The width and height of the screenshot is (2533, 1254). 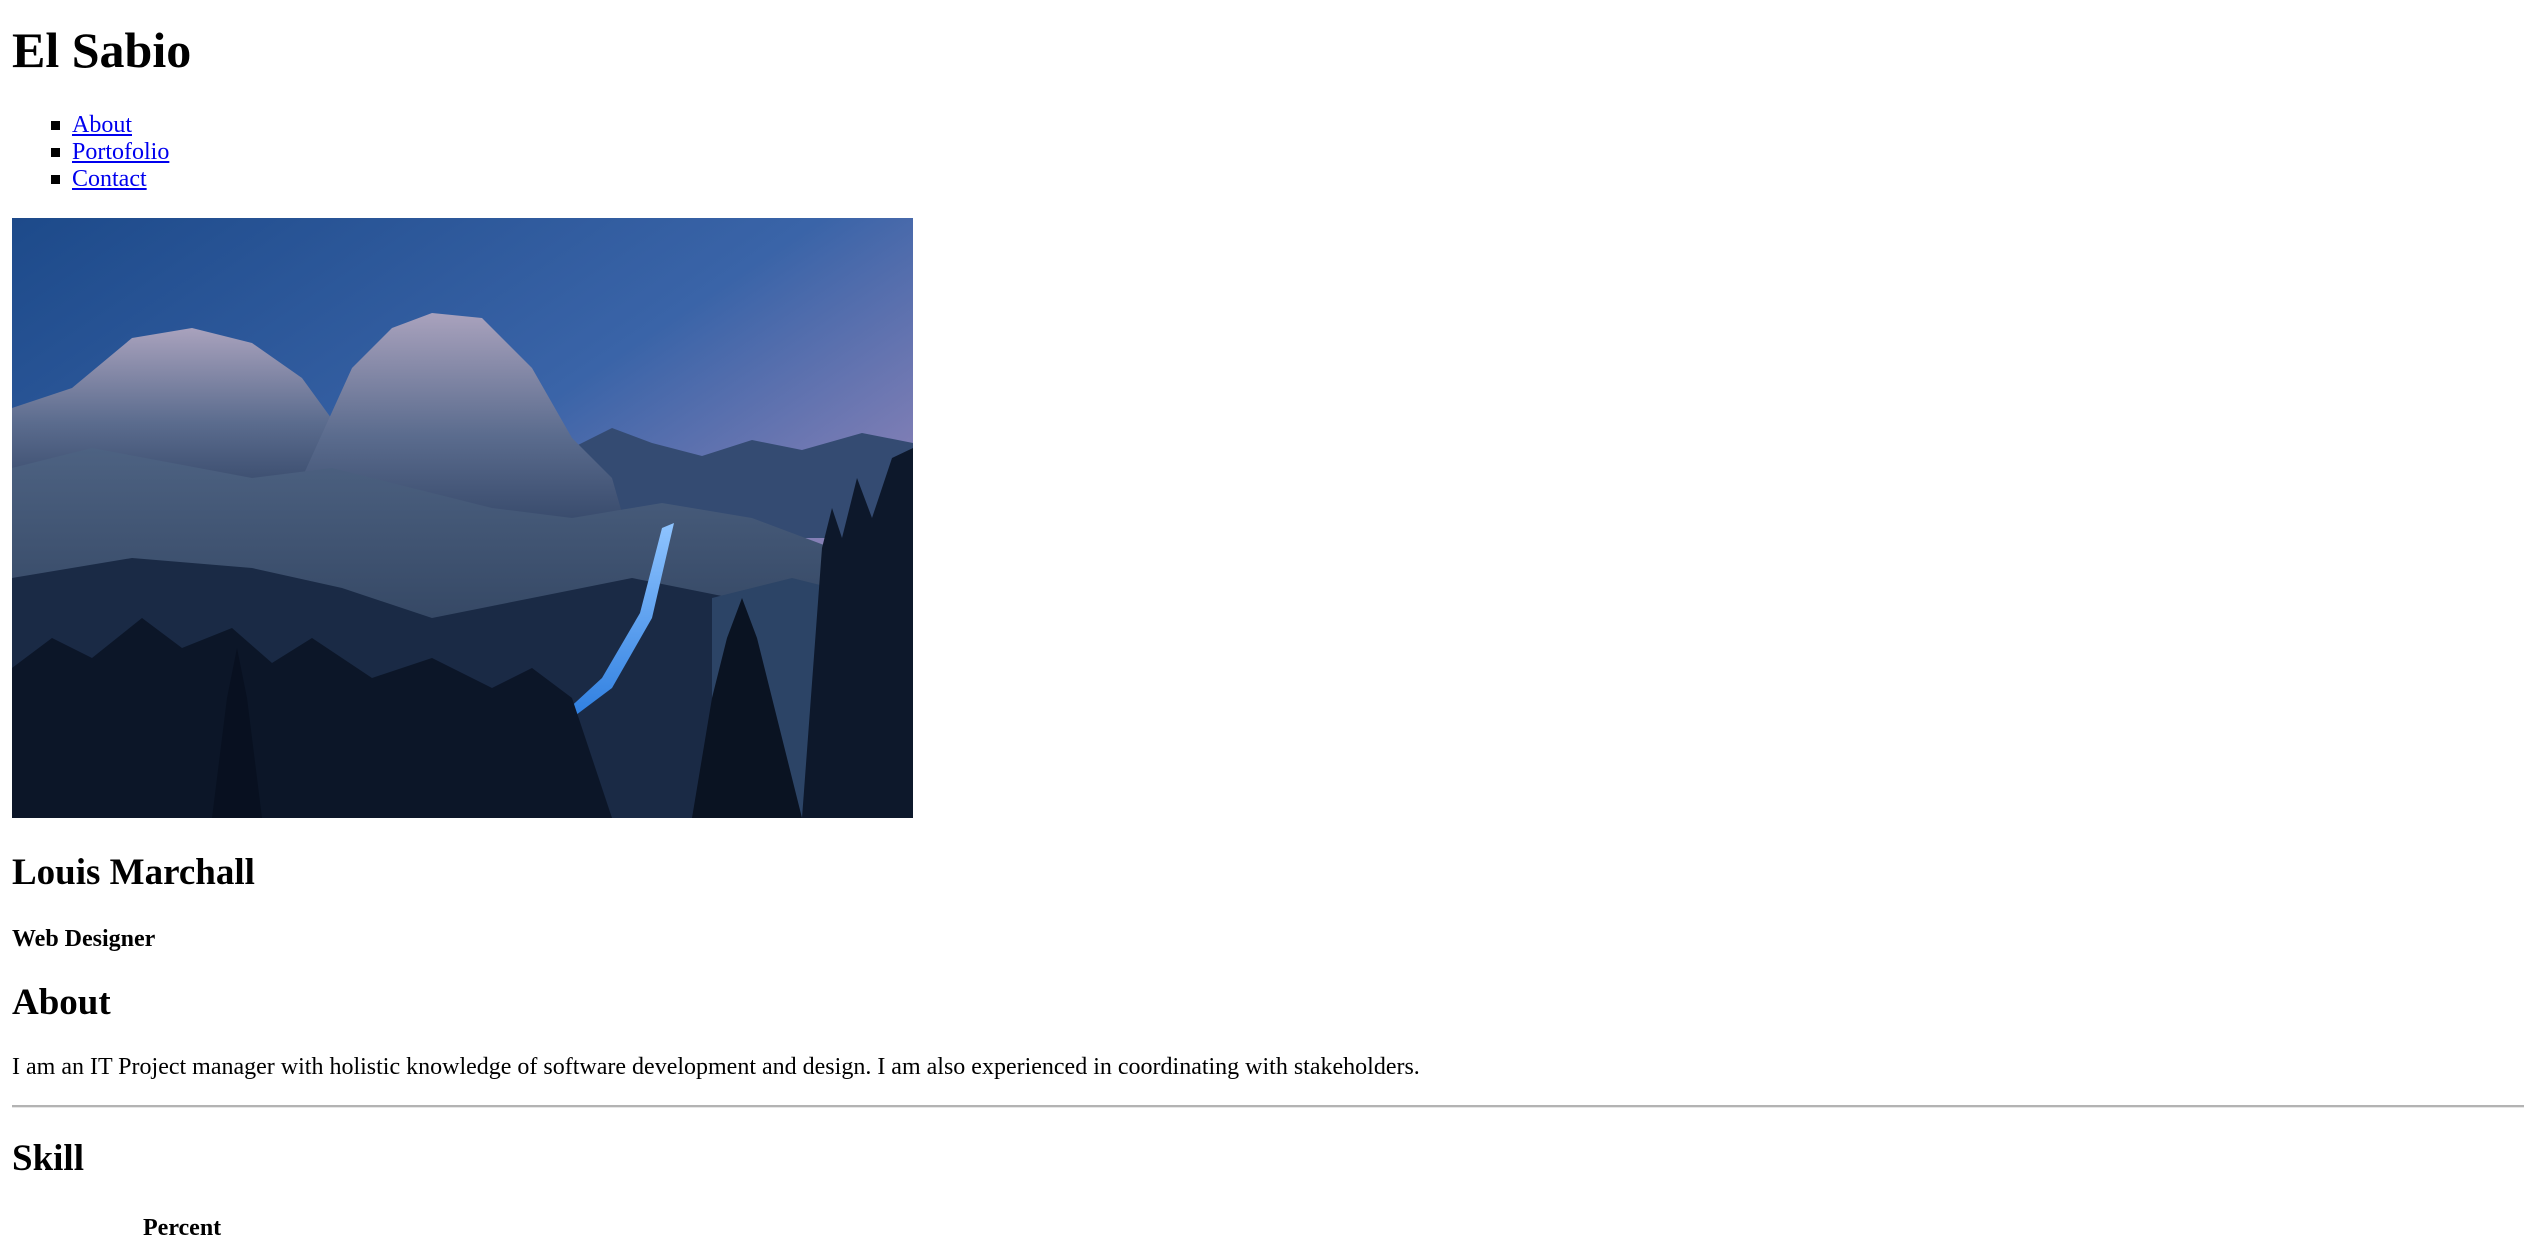 What do you see at coordinates (61, 1002) in the screenshot?
I see `about-heading: About` at bounding box center [61, 1002].